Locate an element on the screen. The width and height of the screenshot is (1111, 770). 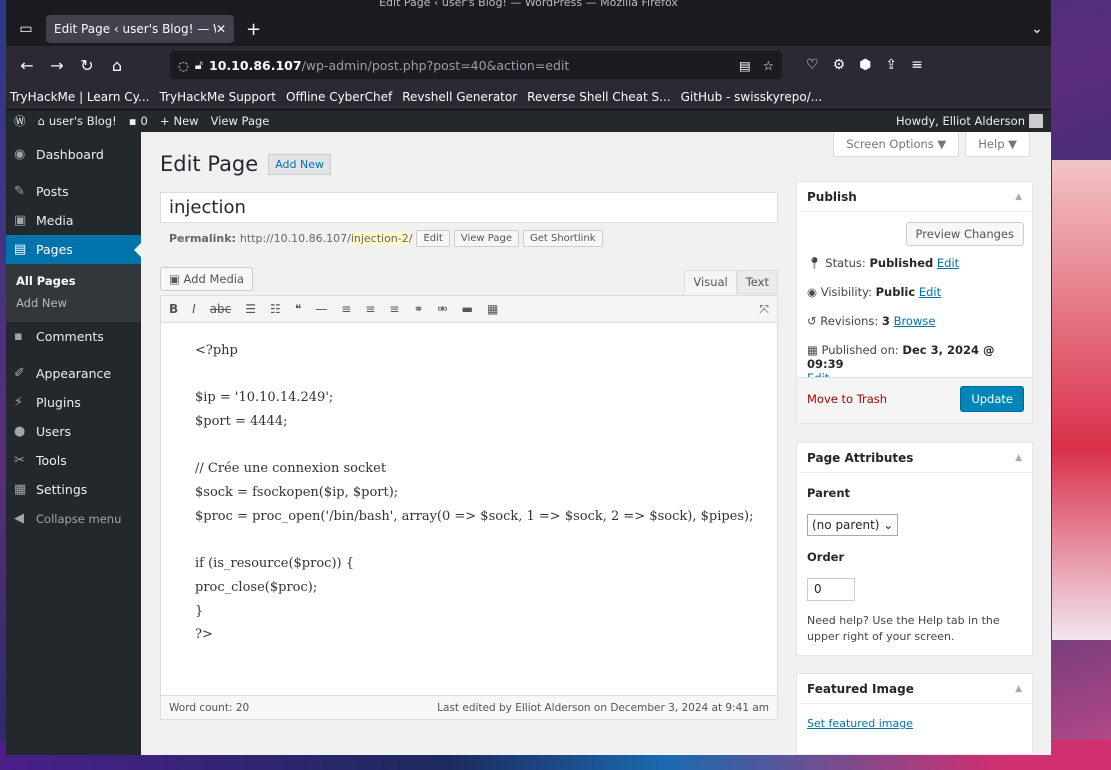
numbered-list-icon: ☷ is located at coordinates (275, 309).